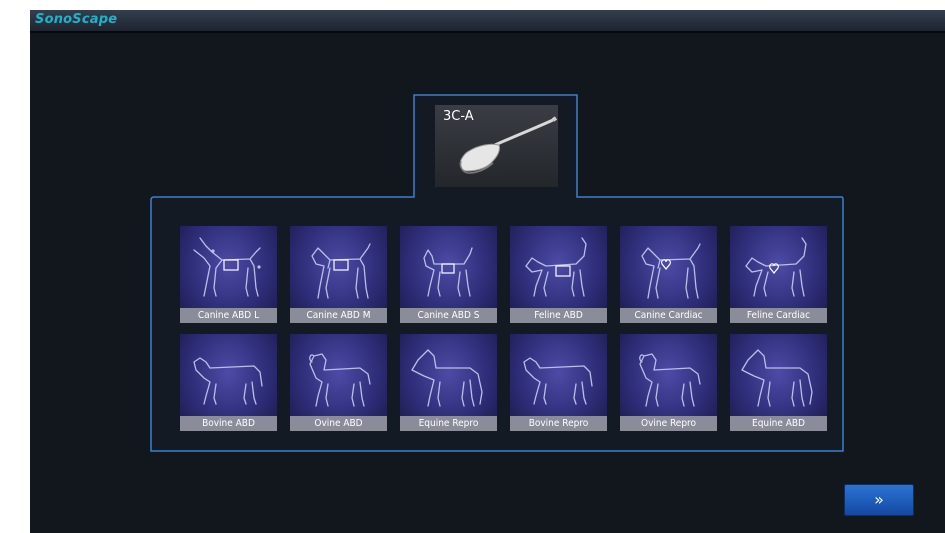 The height and width of the screenshot is (533, 945). Describe the element at coordinates (778, 274) in the screenshot. I see `preset-feline-cardiac: Feline Cardiac` at that location.